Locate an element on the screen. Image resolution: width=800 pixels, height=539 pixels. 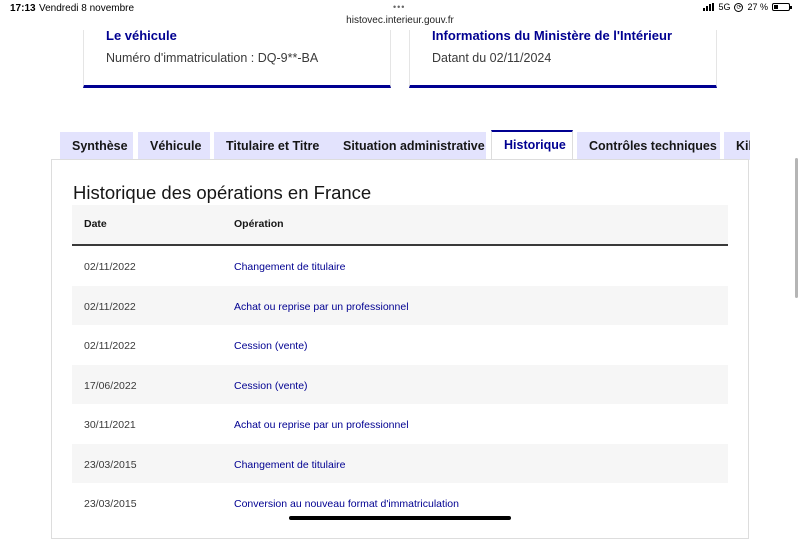
column-header-date: Date is located at coordinates (95, 224).